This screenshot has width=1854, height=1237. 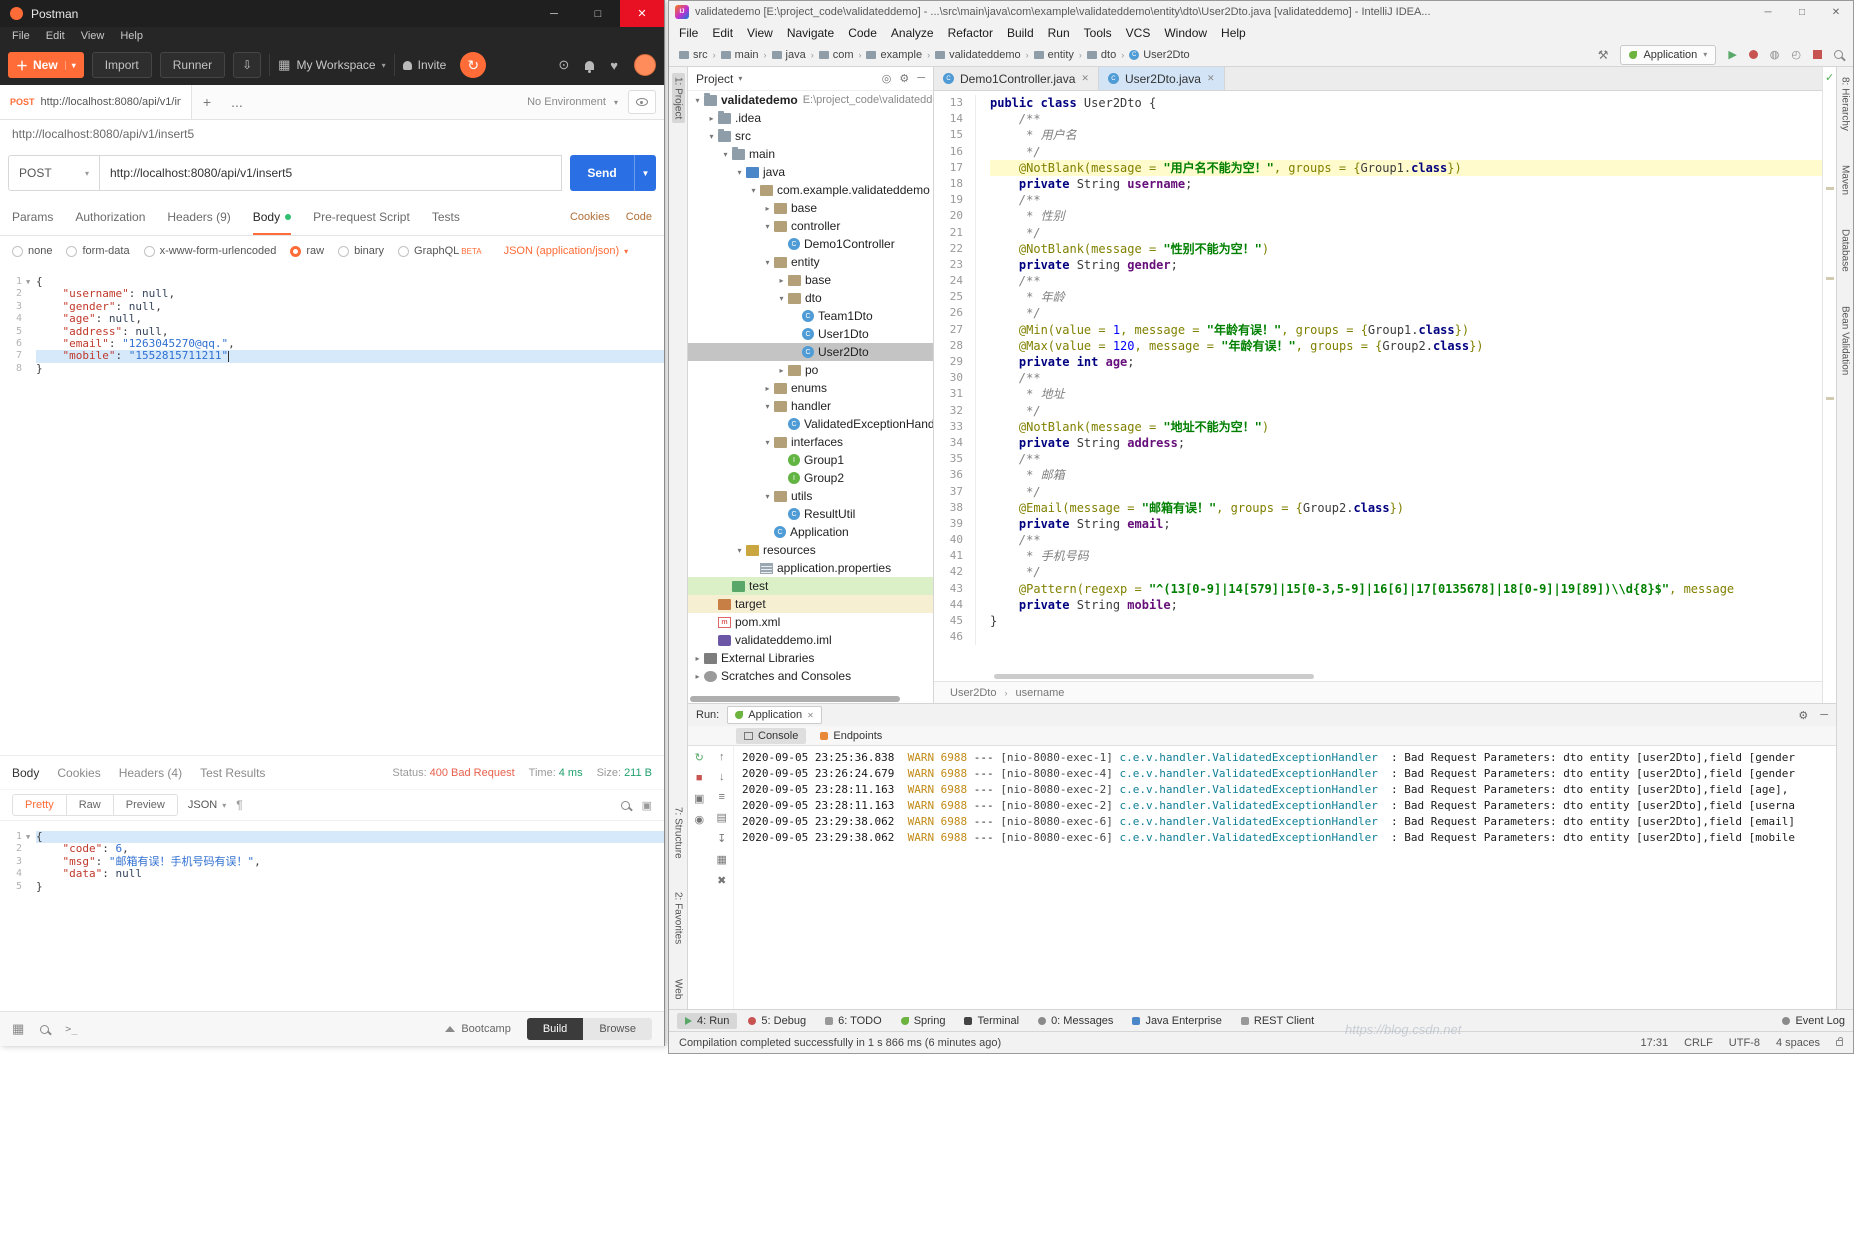 I want to click on invite-button: Invite, so click(x=424, y=65).